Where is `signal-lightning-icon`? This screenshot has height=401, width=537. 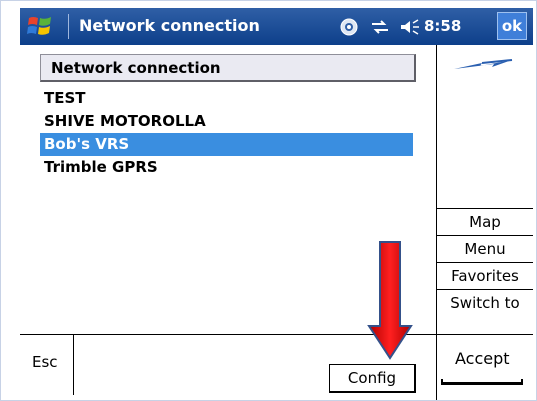 signal-lightning-icon is located at coordinates (483, 64).